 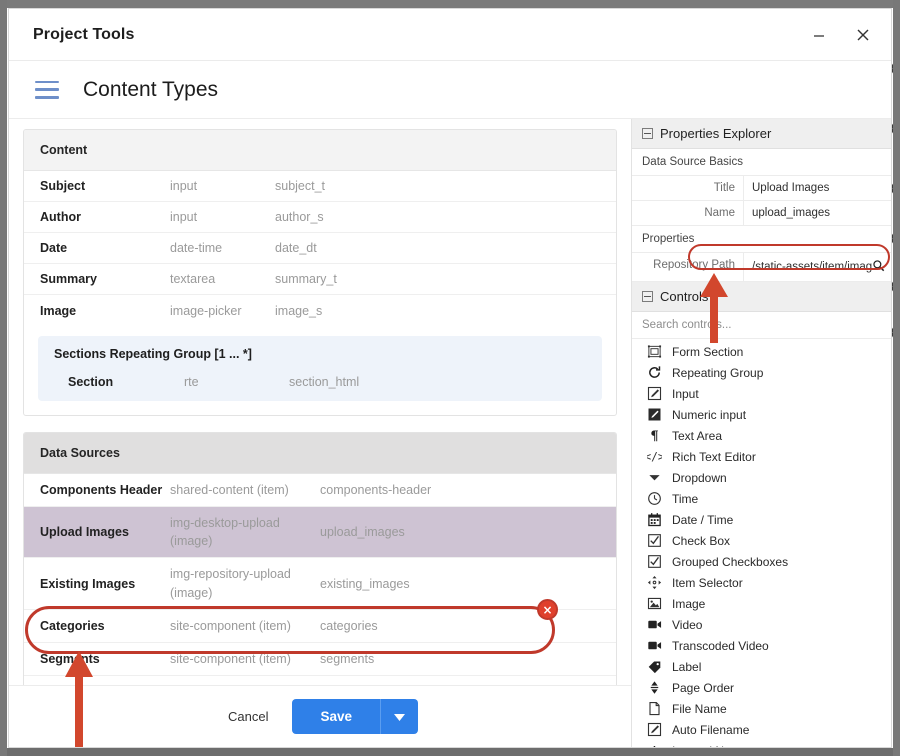 What do you see at coordinates (70, 658) in the screenshot?
I see `data-source-name: Segments` at bounding box center [70, 658].